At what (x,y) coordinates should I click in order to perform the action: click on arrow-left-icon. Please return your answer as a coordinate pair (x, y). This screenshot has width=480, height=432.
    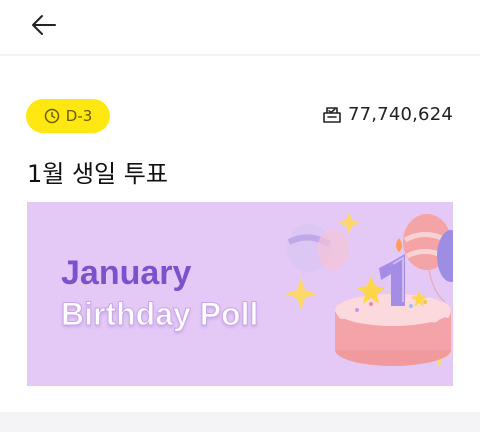
    Looking at the image, I should click on (44, 25).